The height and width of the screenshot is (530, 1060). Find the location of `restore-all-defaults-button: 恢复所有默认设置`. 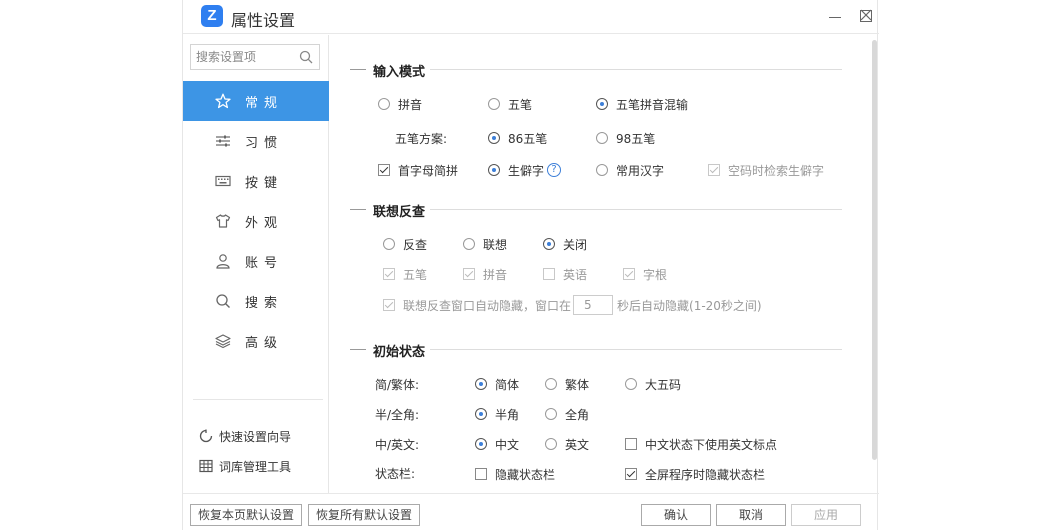

restore-all-defaults-button: 恢复所有默认设置 is located at coordinates (364, 515).